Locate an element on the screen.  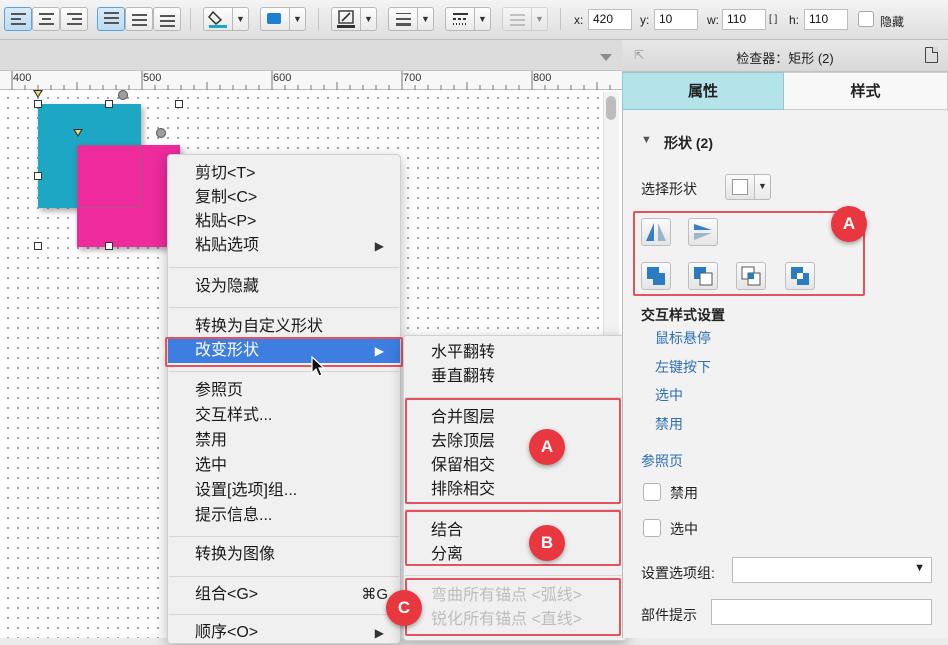
menu-item-disabled: 禁用 is located at coordinates (284, 441).